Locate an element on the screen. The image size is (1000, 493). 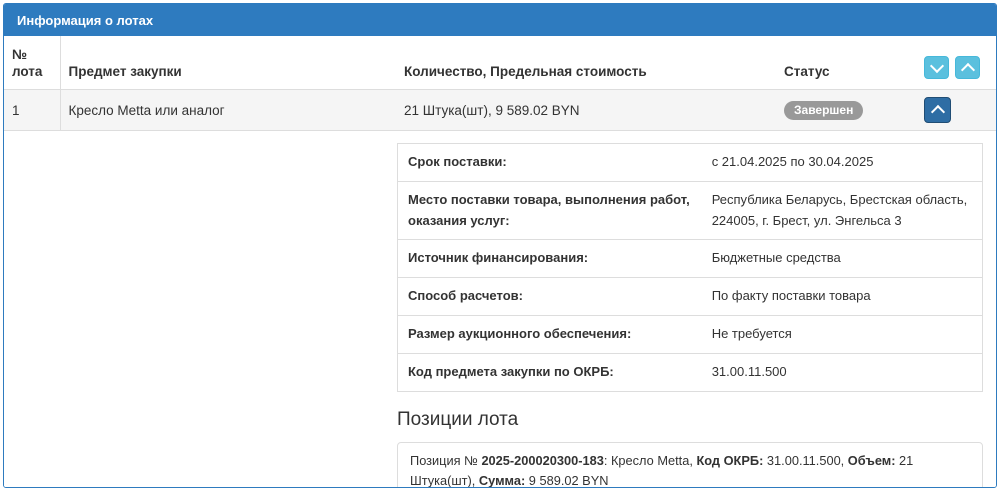
panel-title: Информация о лотах is located at coordinates (500, 20).